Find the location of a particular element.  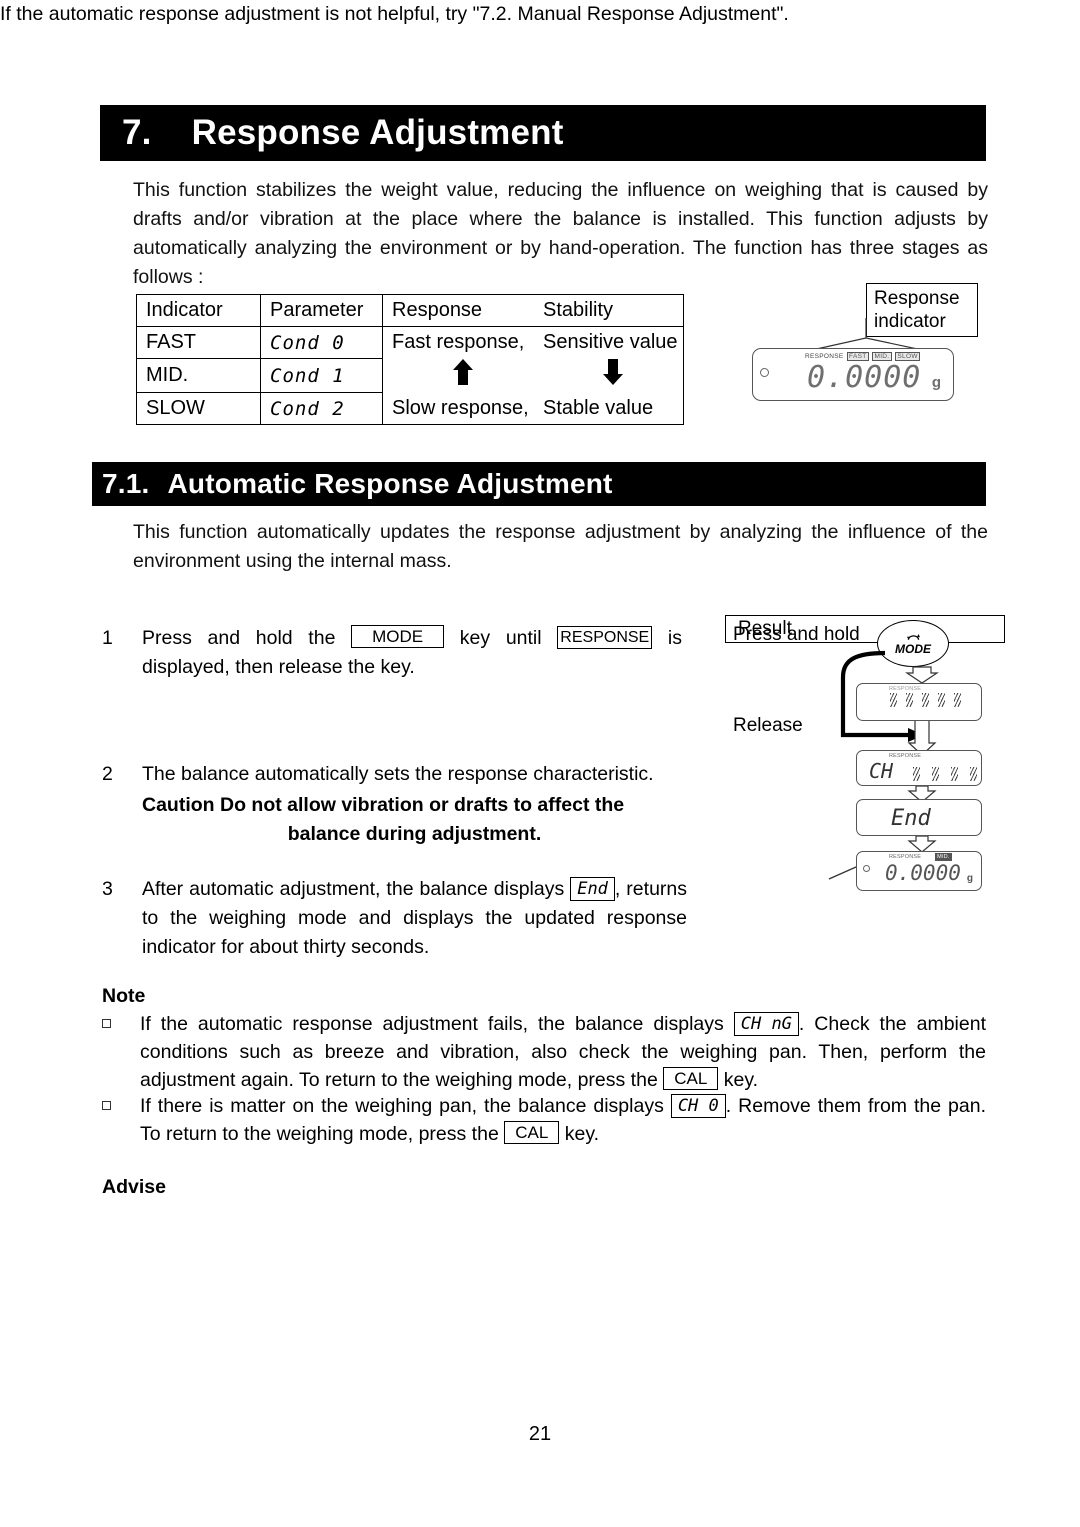

page-number: 21 is located at coordinates (540, 1434).